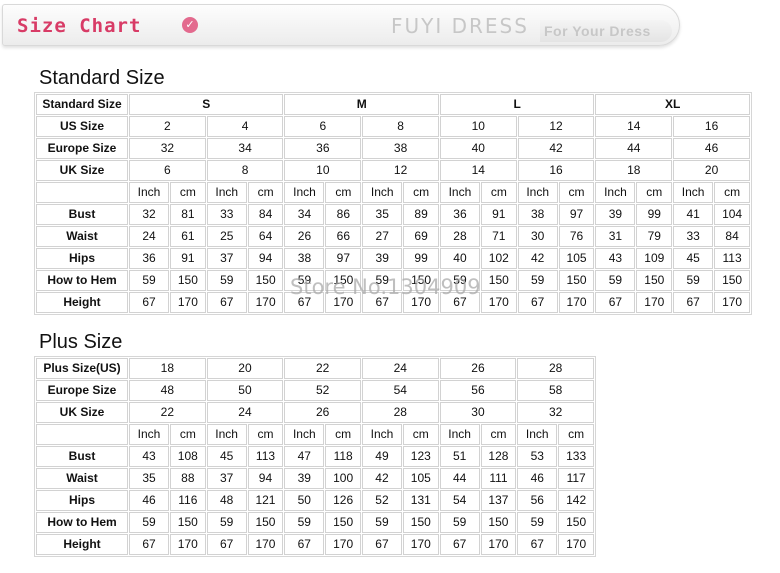  Describe the element at coordinates (556, 170) in the screenshot. I see `size-value-cell: 16` at that location.